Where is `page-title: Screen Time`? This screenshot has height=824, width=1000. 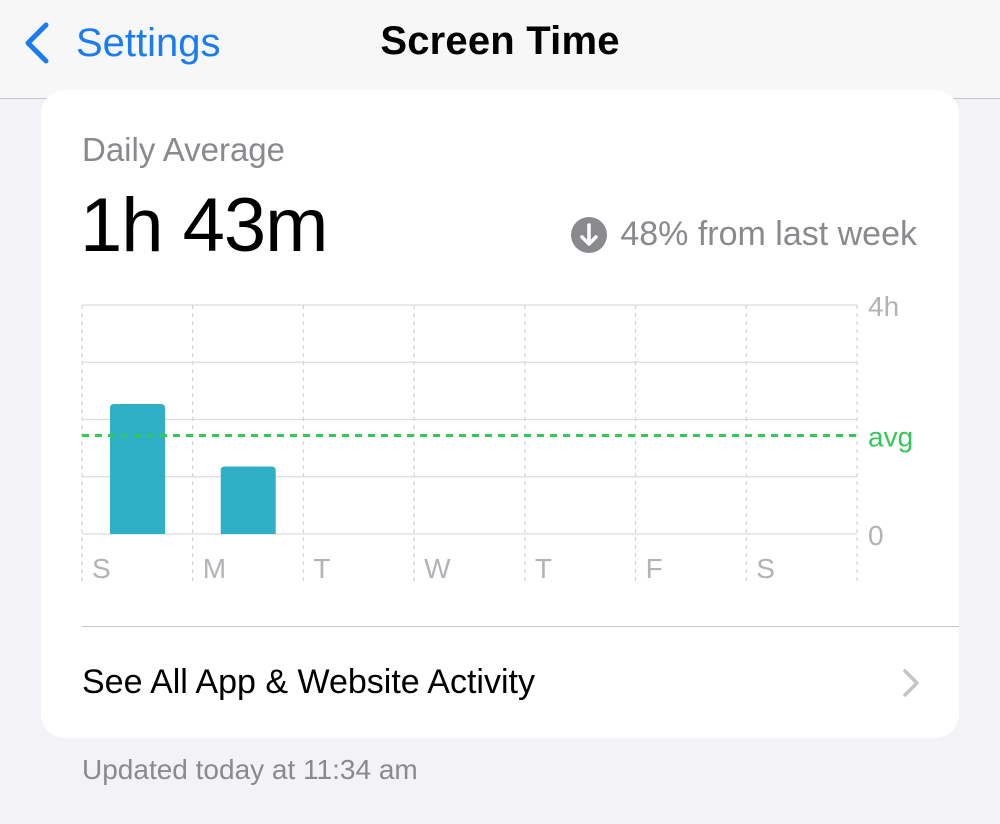 page-title: Screen Time is located at coordinates (500, 41).